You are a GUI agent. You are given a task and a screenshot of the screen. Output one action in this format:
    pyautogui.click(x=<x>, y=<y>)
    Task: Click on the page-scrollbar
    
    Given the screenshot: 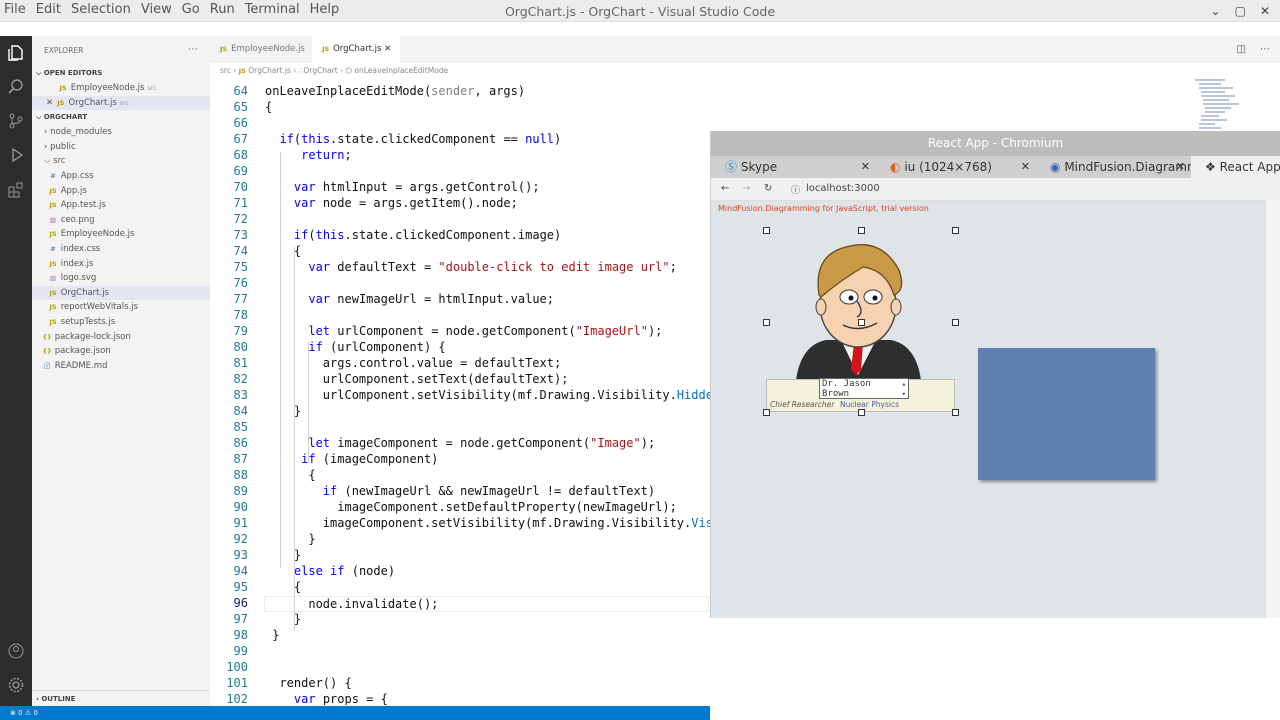 What is the action you would take?
    pyautogui.click(x=1273, y=409)
    